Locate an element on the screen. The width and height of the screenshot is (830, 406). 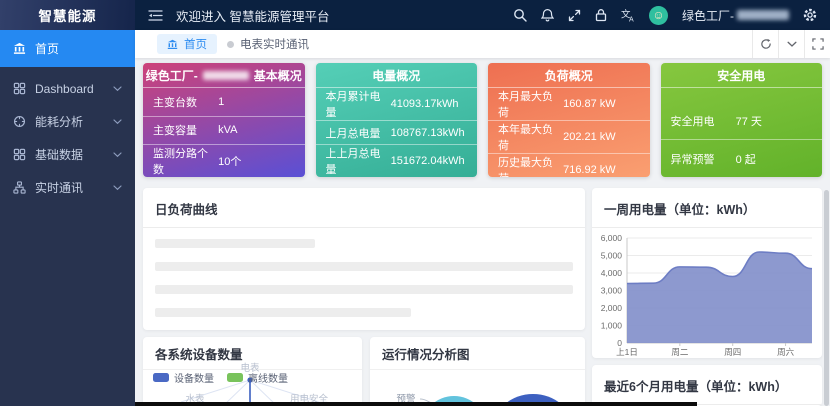
legend-item: 设备数量 is located at coordinates (183, 377).